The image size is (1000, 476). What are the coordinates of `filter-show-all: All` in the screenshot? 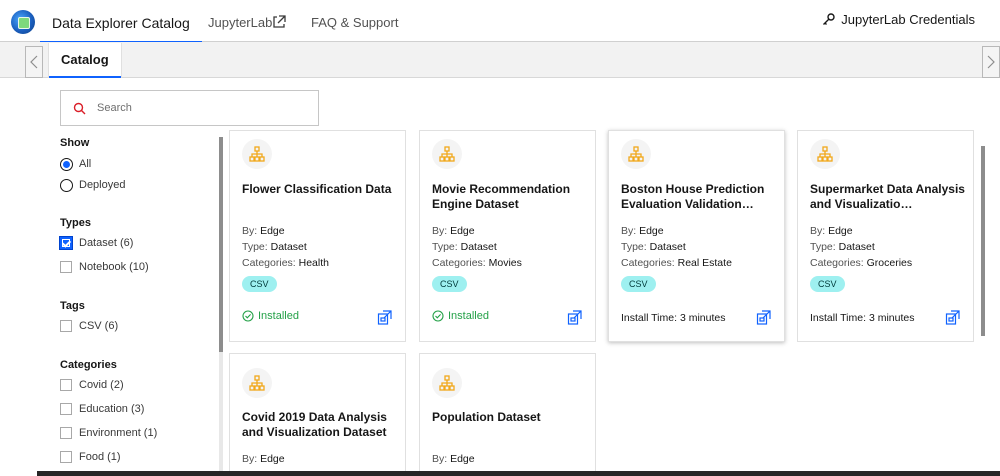 It's located at (75, 164).